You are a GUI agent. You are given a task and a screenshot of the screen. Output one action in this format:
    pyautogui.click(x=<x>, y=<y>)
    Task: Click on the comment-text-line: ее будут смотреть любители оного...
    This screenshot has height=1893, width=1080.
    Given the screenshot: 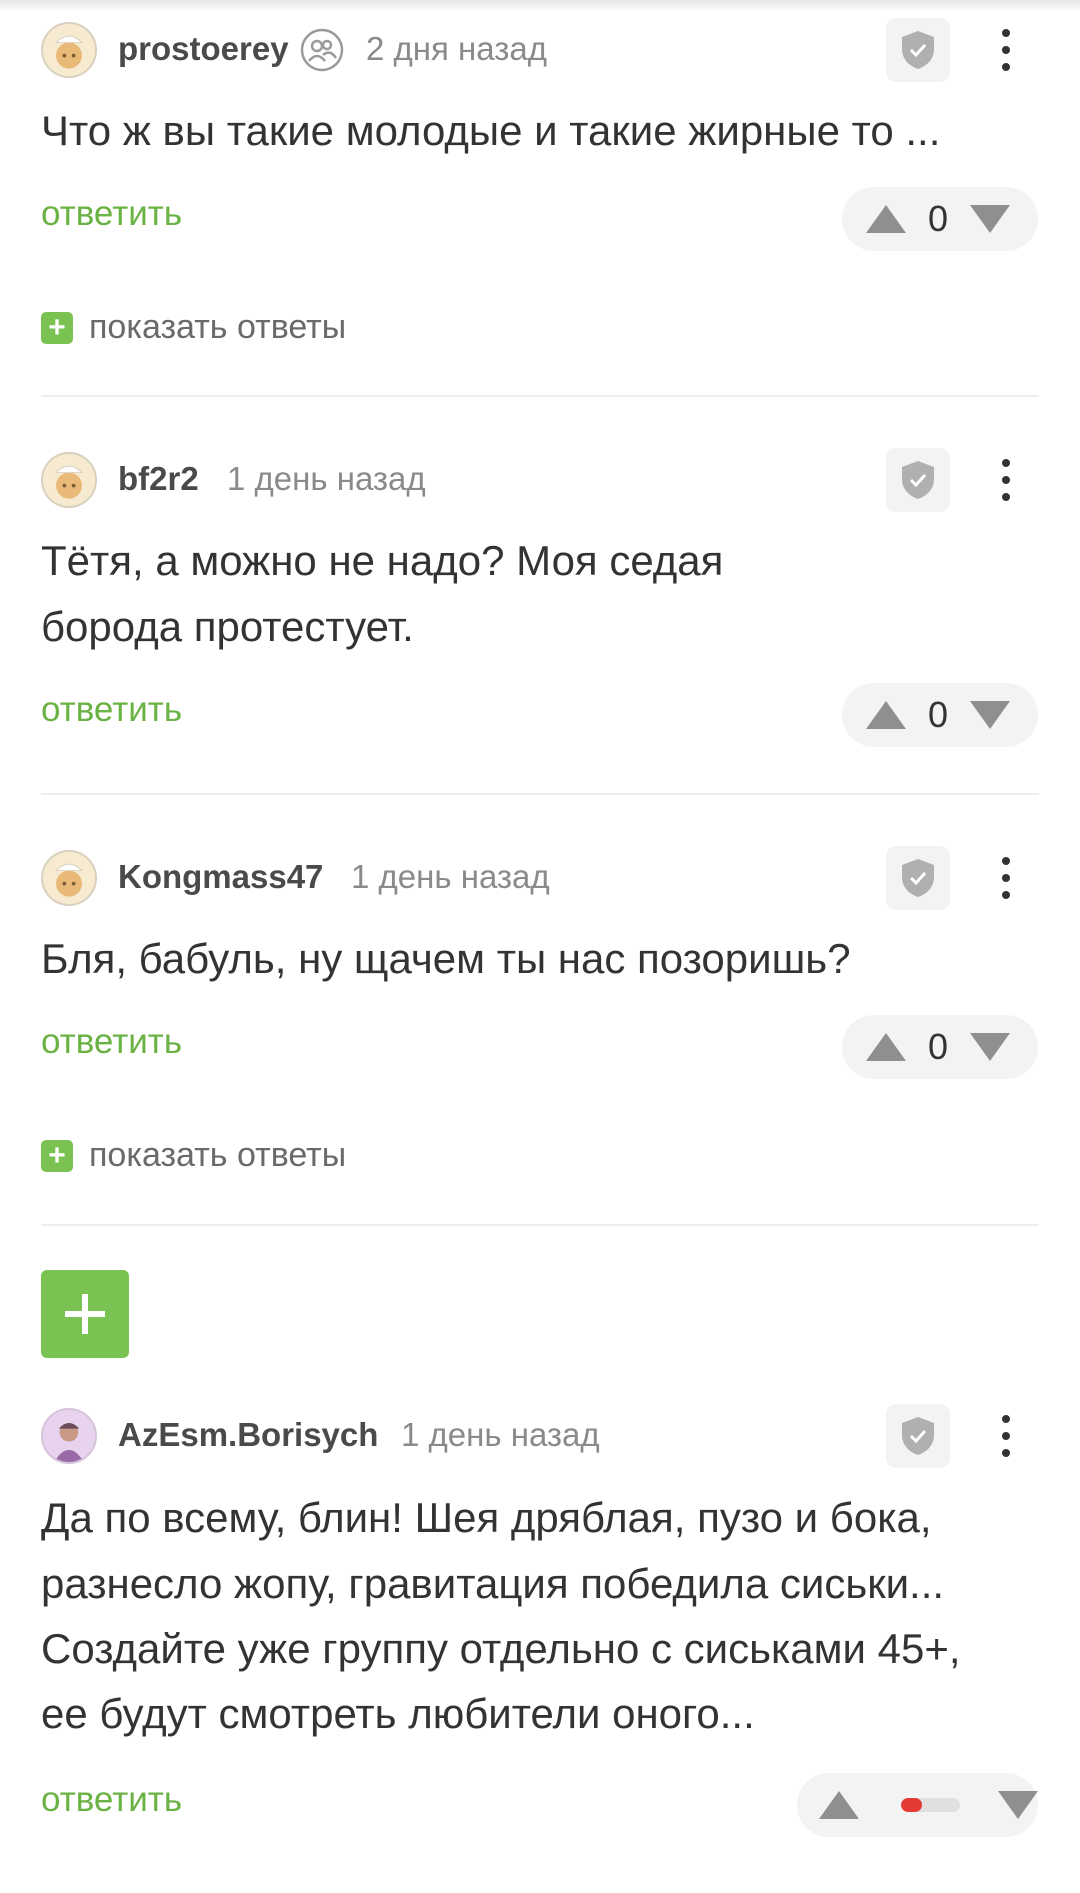 What is the action you would take?
    pyautogui.click(x=398, y=1713)
    